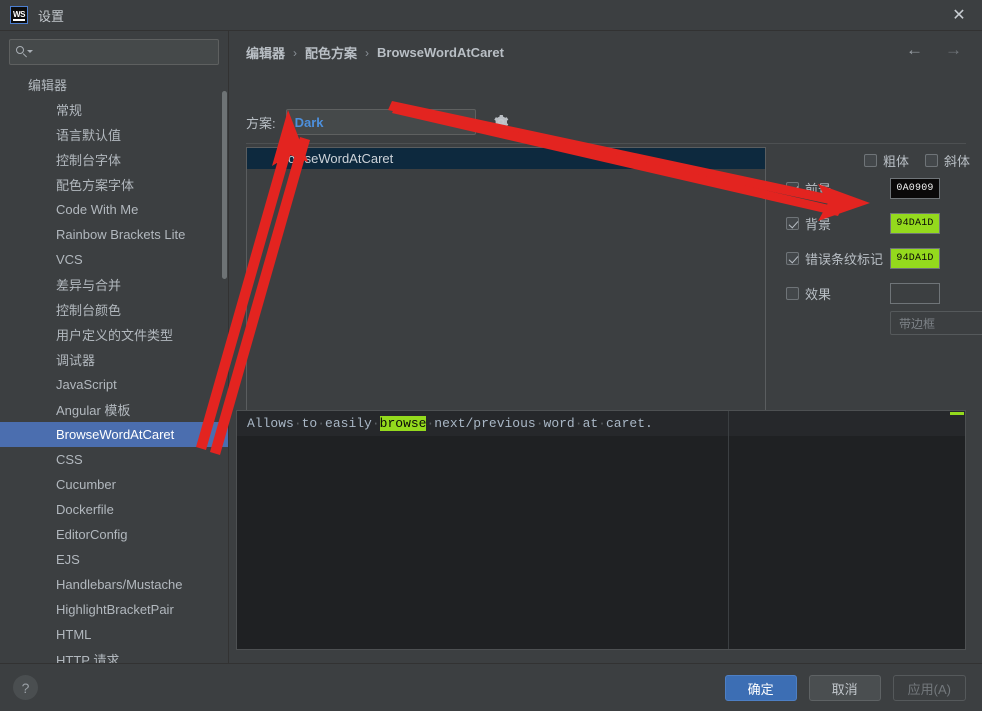  What do you see at coordinates (224, 185) in the screenshot?
I see `sidebar-scrollbar` at bounding box center [224, 185].